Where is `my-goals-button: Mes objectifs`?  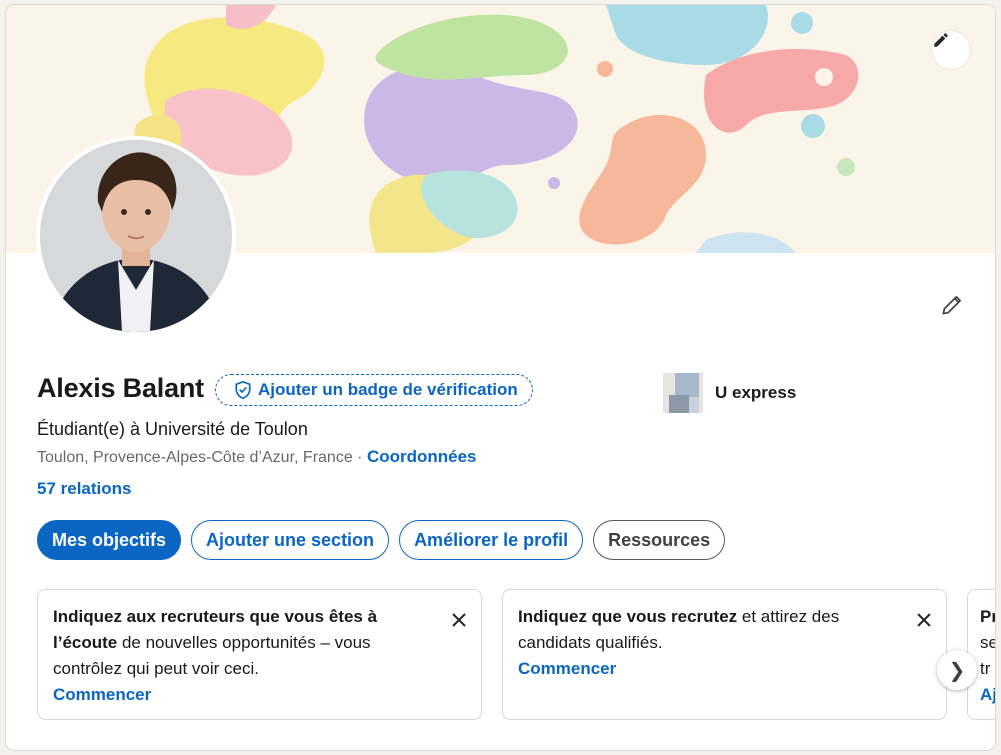 my-goals-button: Mes objectifs is located at coordinates (109, 540).